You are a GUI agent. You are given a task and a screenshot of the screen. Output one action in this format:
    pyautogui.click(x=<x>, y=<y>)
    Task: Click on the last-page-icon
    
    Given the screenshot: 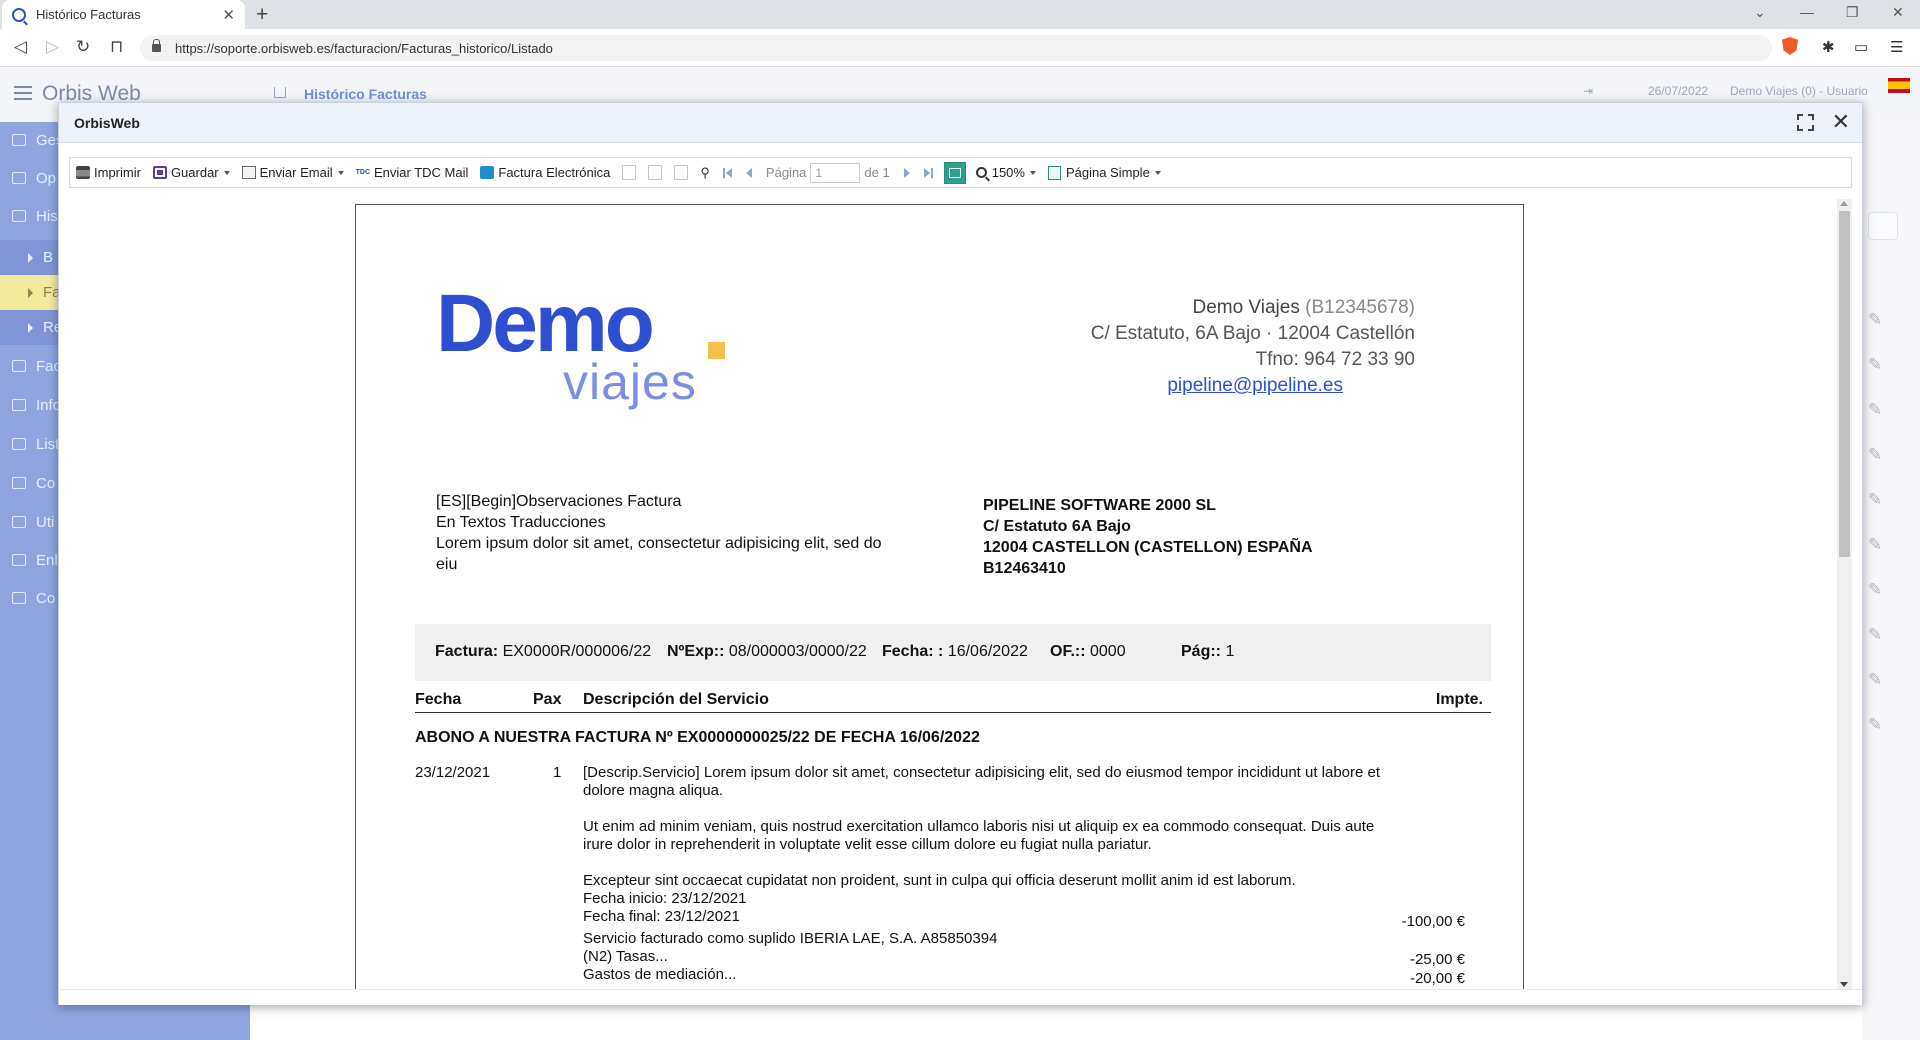 What is the action you would take?
    pyautogui.click(x=928, y=172)
    